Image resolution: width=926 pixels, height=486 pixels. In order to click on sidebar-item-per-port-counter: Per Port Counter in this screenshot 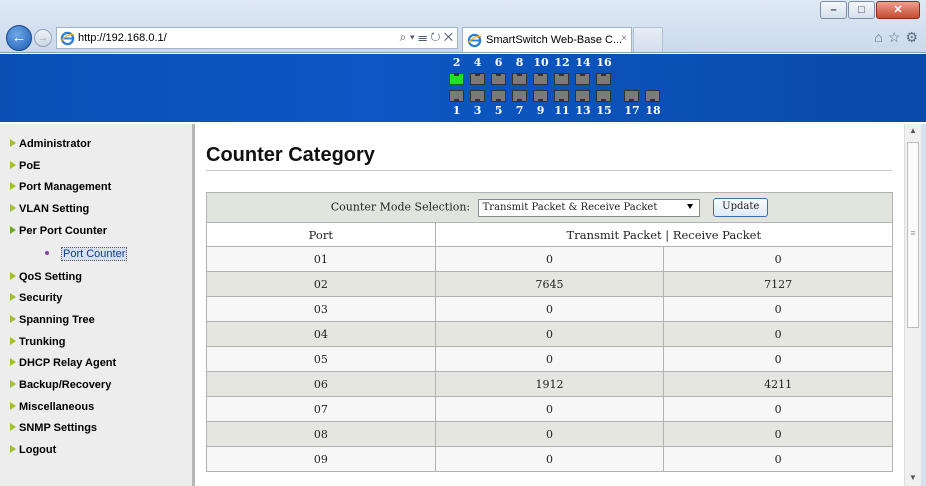, I will do `click(58, 231)`.